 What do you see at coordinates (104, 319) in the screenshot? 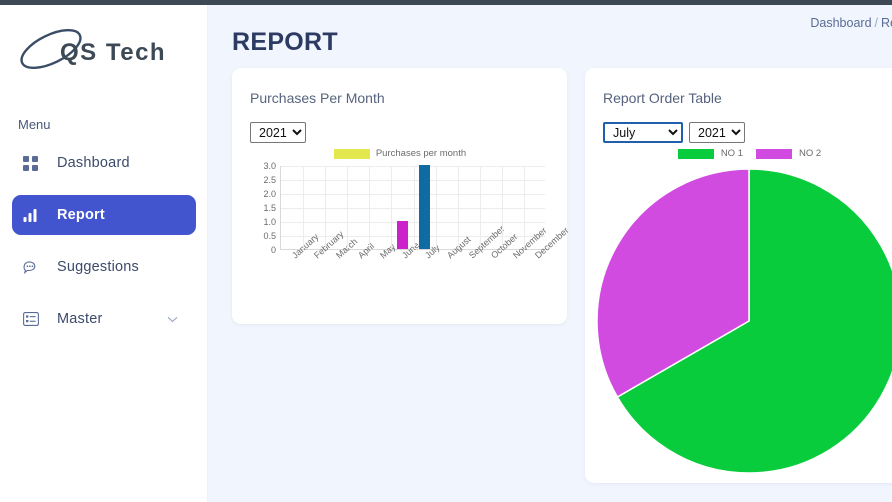
I see `sidebar-item-master: Master` at bounding box center [104, 319].